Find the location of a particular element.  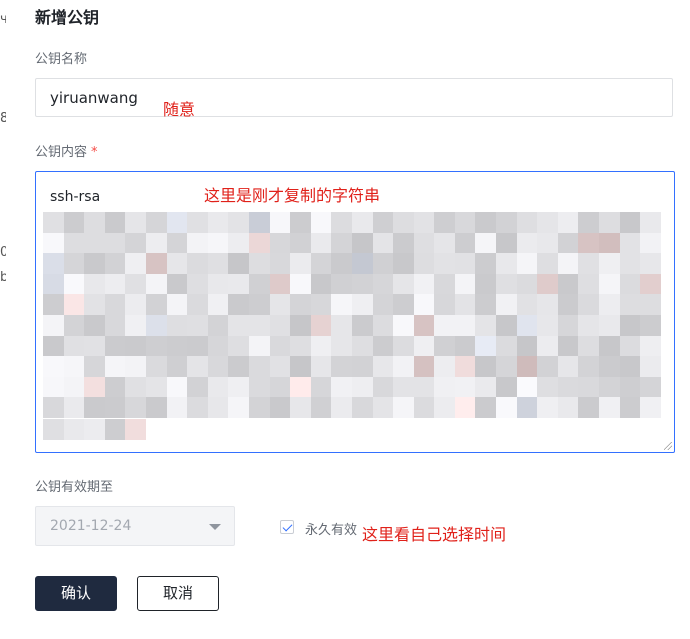

key-content-label: 公钥内容 * is located at coordinates (66, 150).